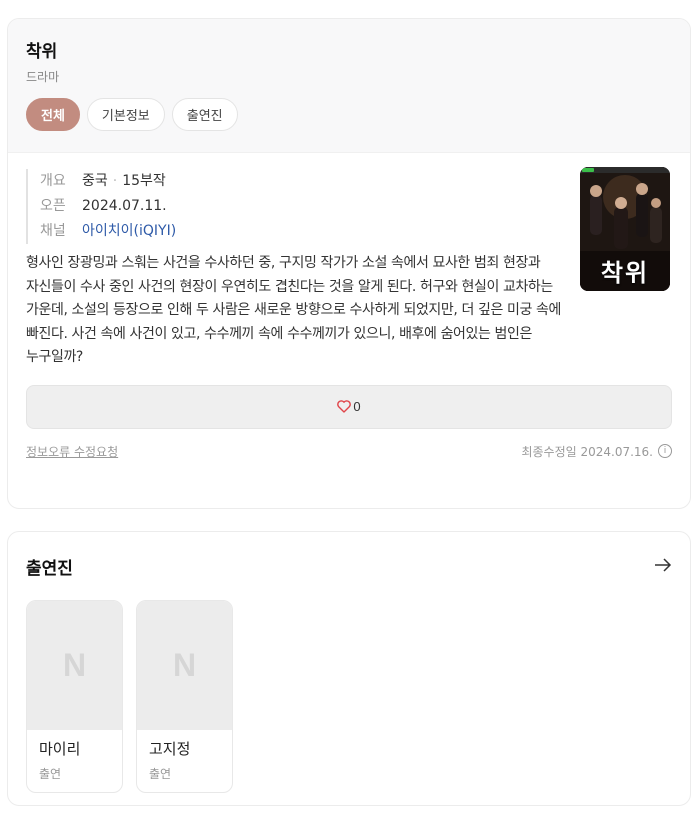  I want to click on meta-open: 오픈 2024.07.11., so click(183, 206).